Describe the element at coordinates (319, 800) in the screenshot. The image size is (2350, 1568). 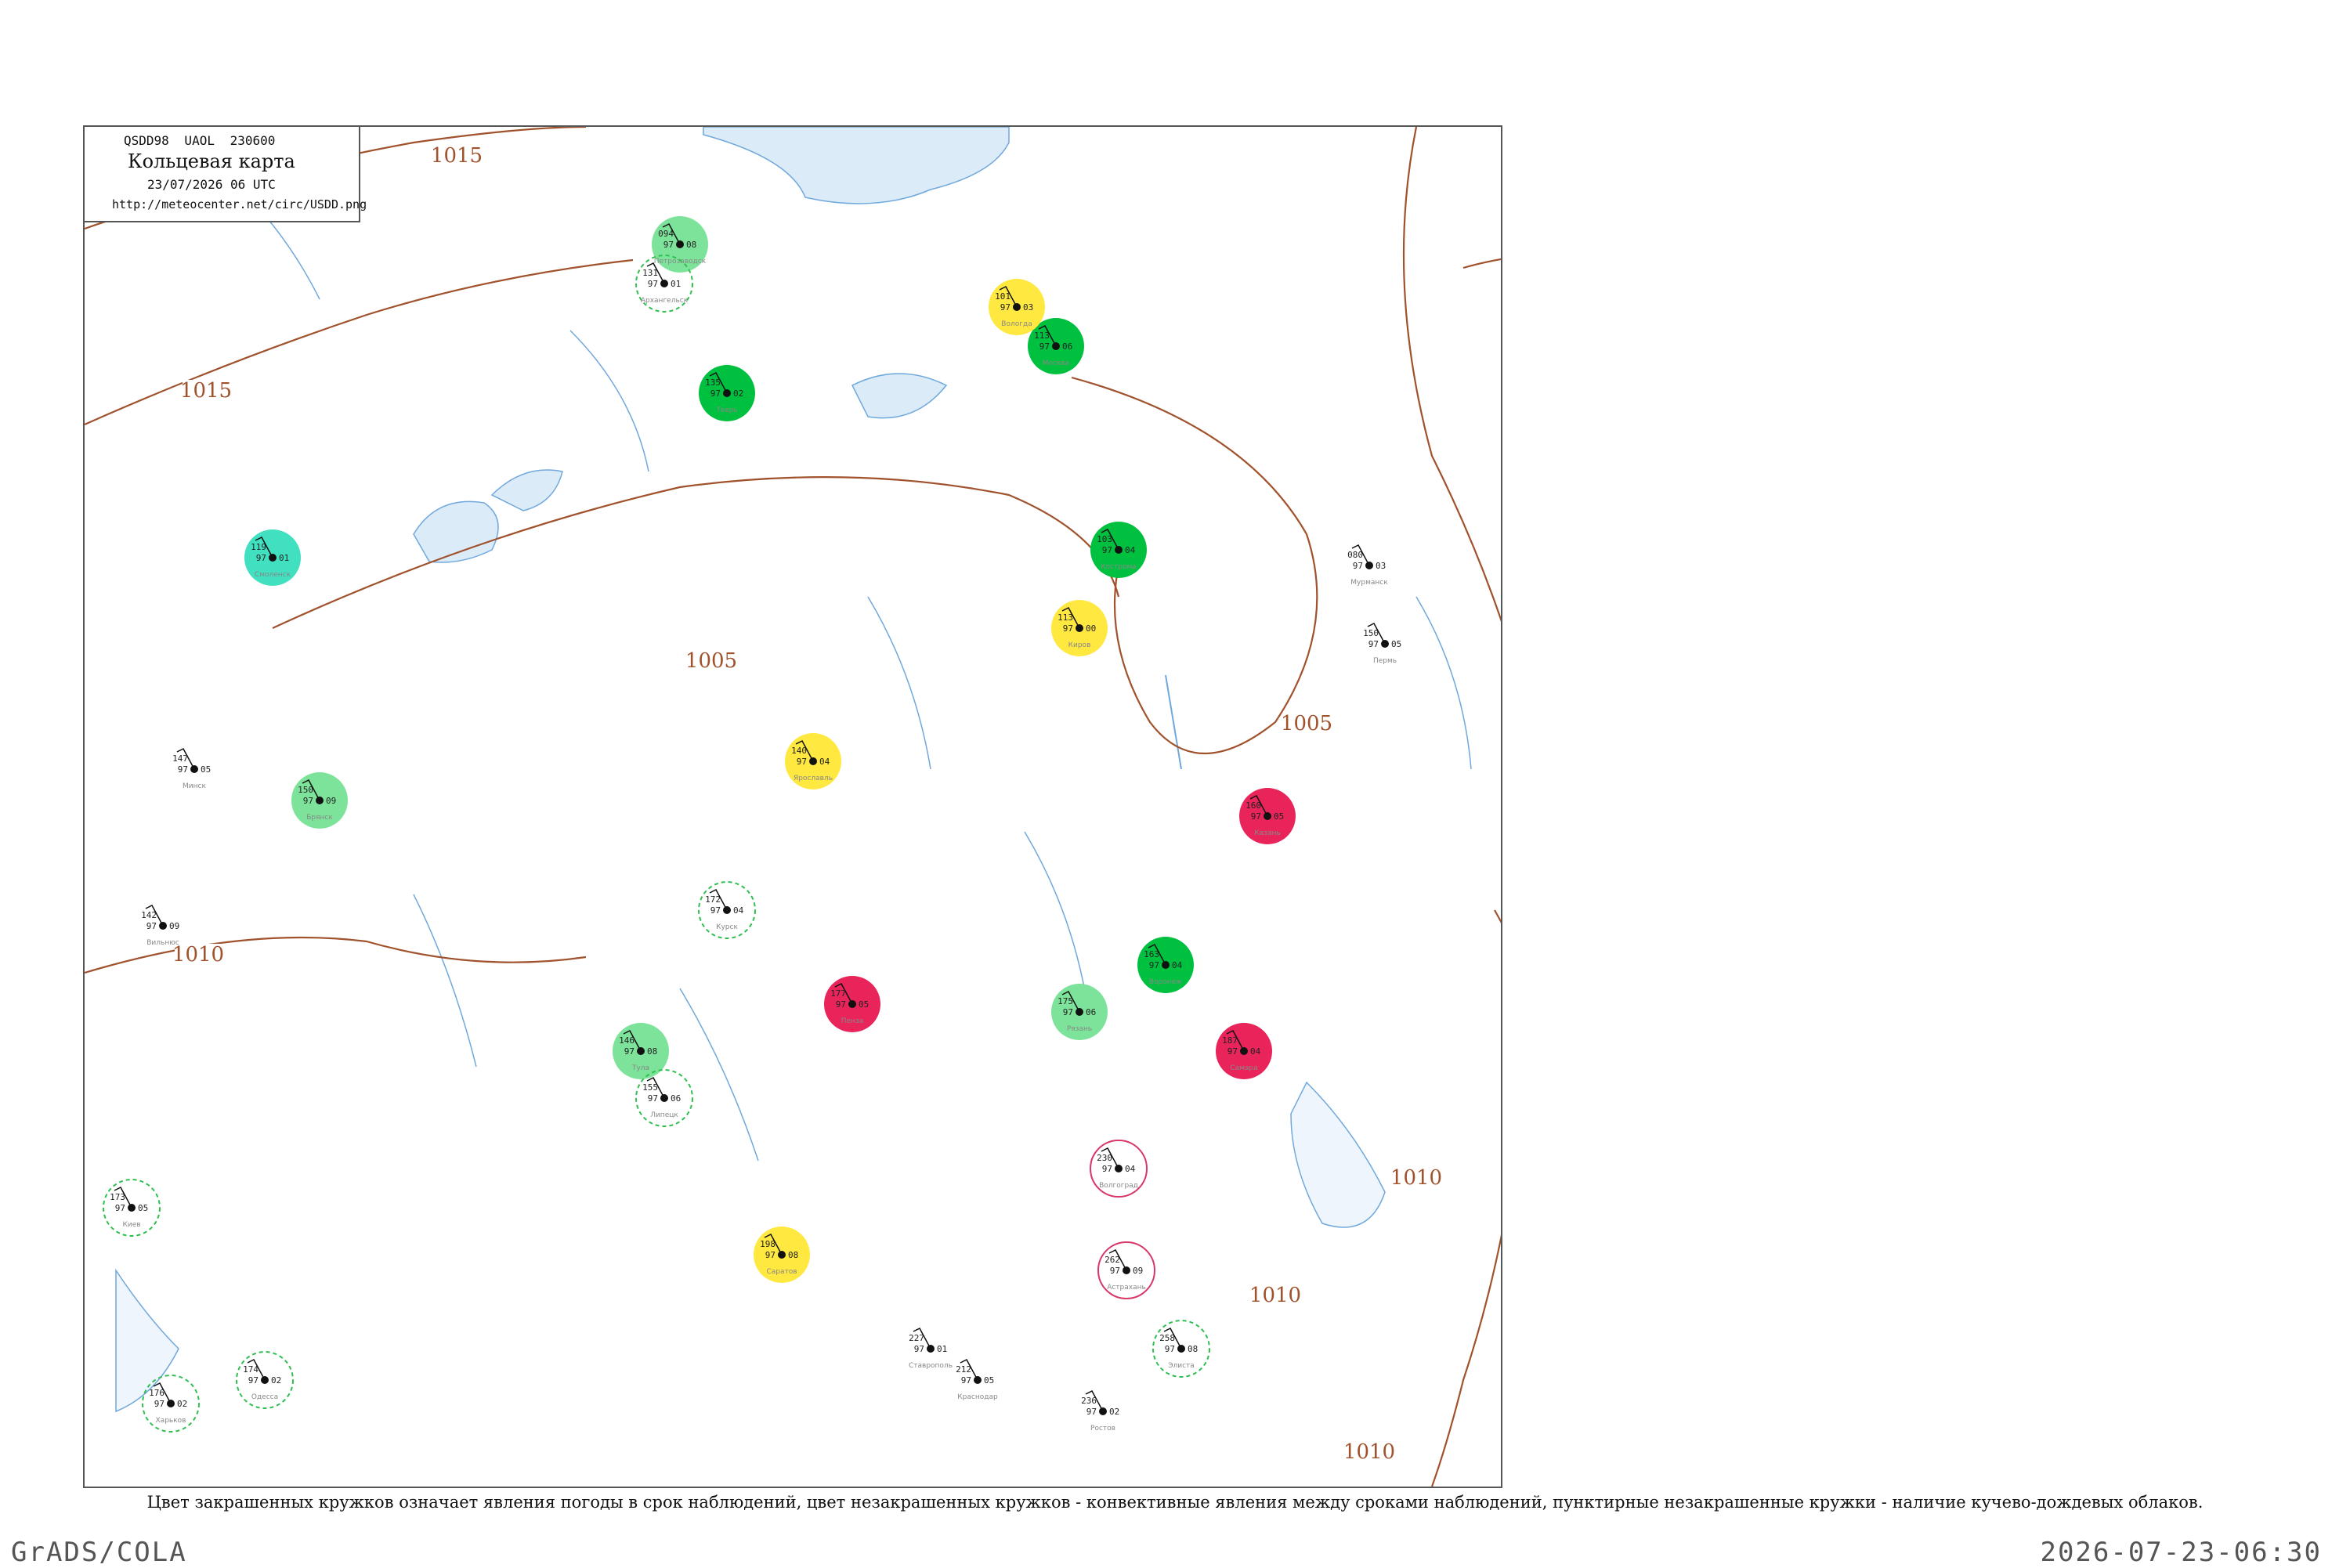
I see `station-plot: 15097 09 Брянск` at that location.